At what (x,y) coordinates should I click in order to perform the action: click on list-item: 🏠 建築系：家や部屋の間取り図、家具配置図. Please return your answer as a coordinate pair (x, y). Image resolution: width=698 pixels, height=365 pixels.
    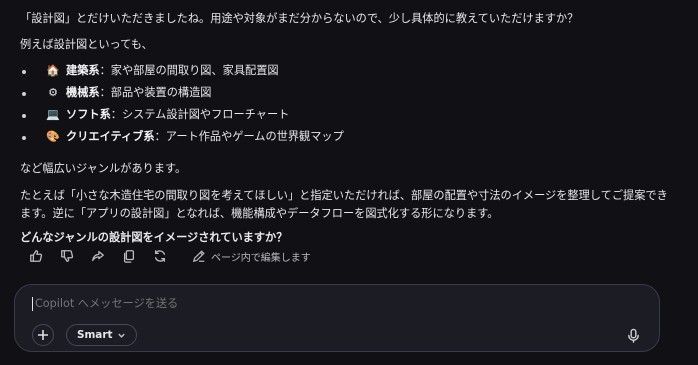
    Looking at the image, I should click on (182, 71).